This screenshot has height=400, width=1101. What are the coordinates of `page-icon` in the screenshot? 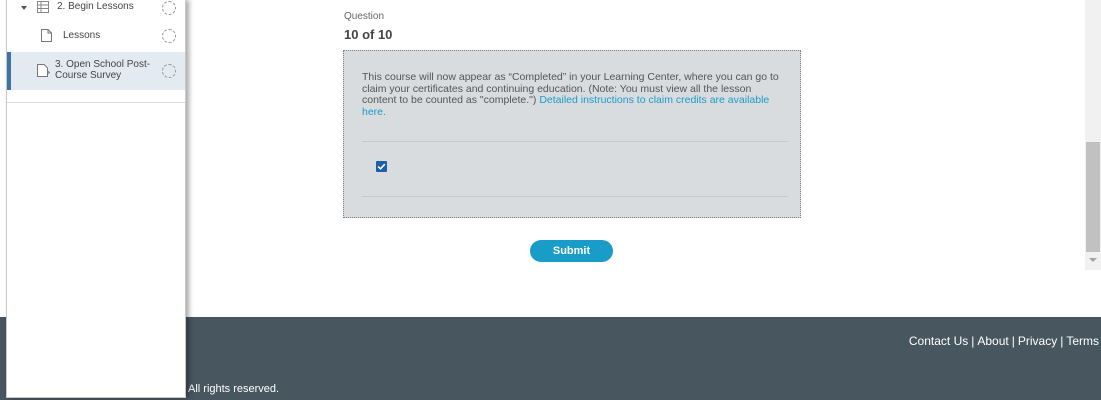 It's located at (46, 35).